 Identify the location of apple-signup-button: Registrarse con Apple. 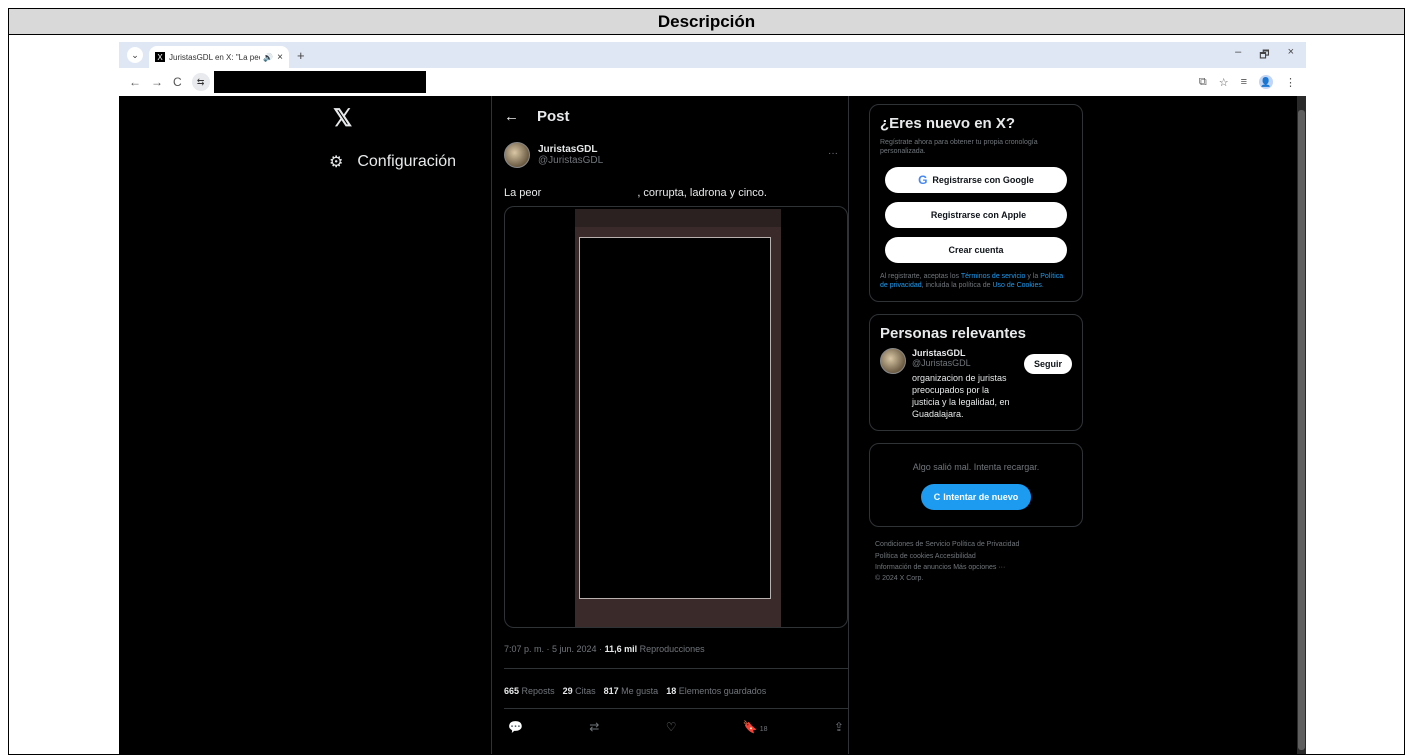
(976, 214).